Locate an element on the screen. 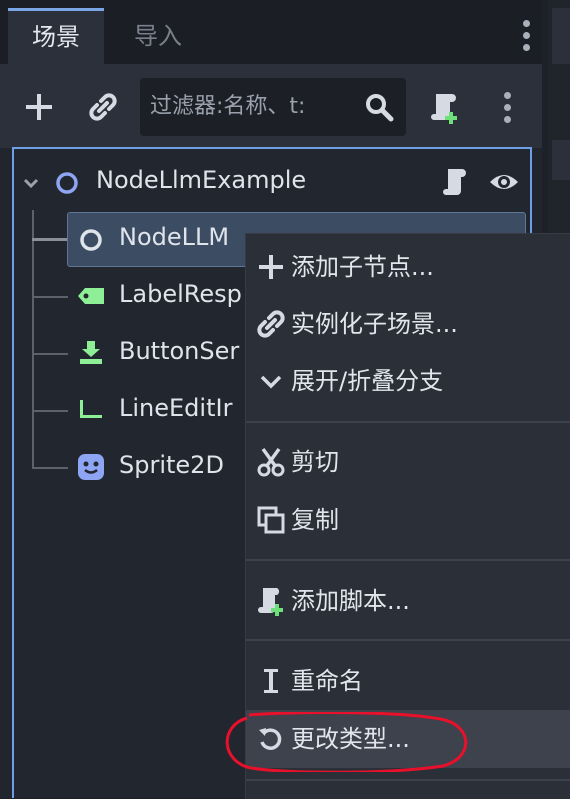 The image size is (570, 799). line-edit-icon is located at coordinates (91, 411).